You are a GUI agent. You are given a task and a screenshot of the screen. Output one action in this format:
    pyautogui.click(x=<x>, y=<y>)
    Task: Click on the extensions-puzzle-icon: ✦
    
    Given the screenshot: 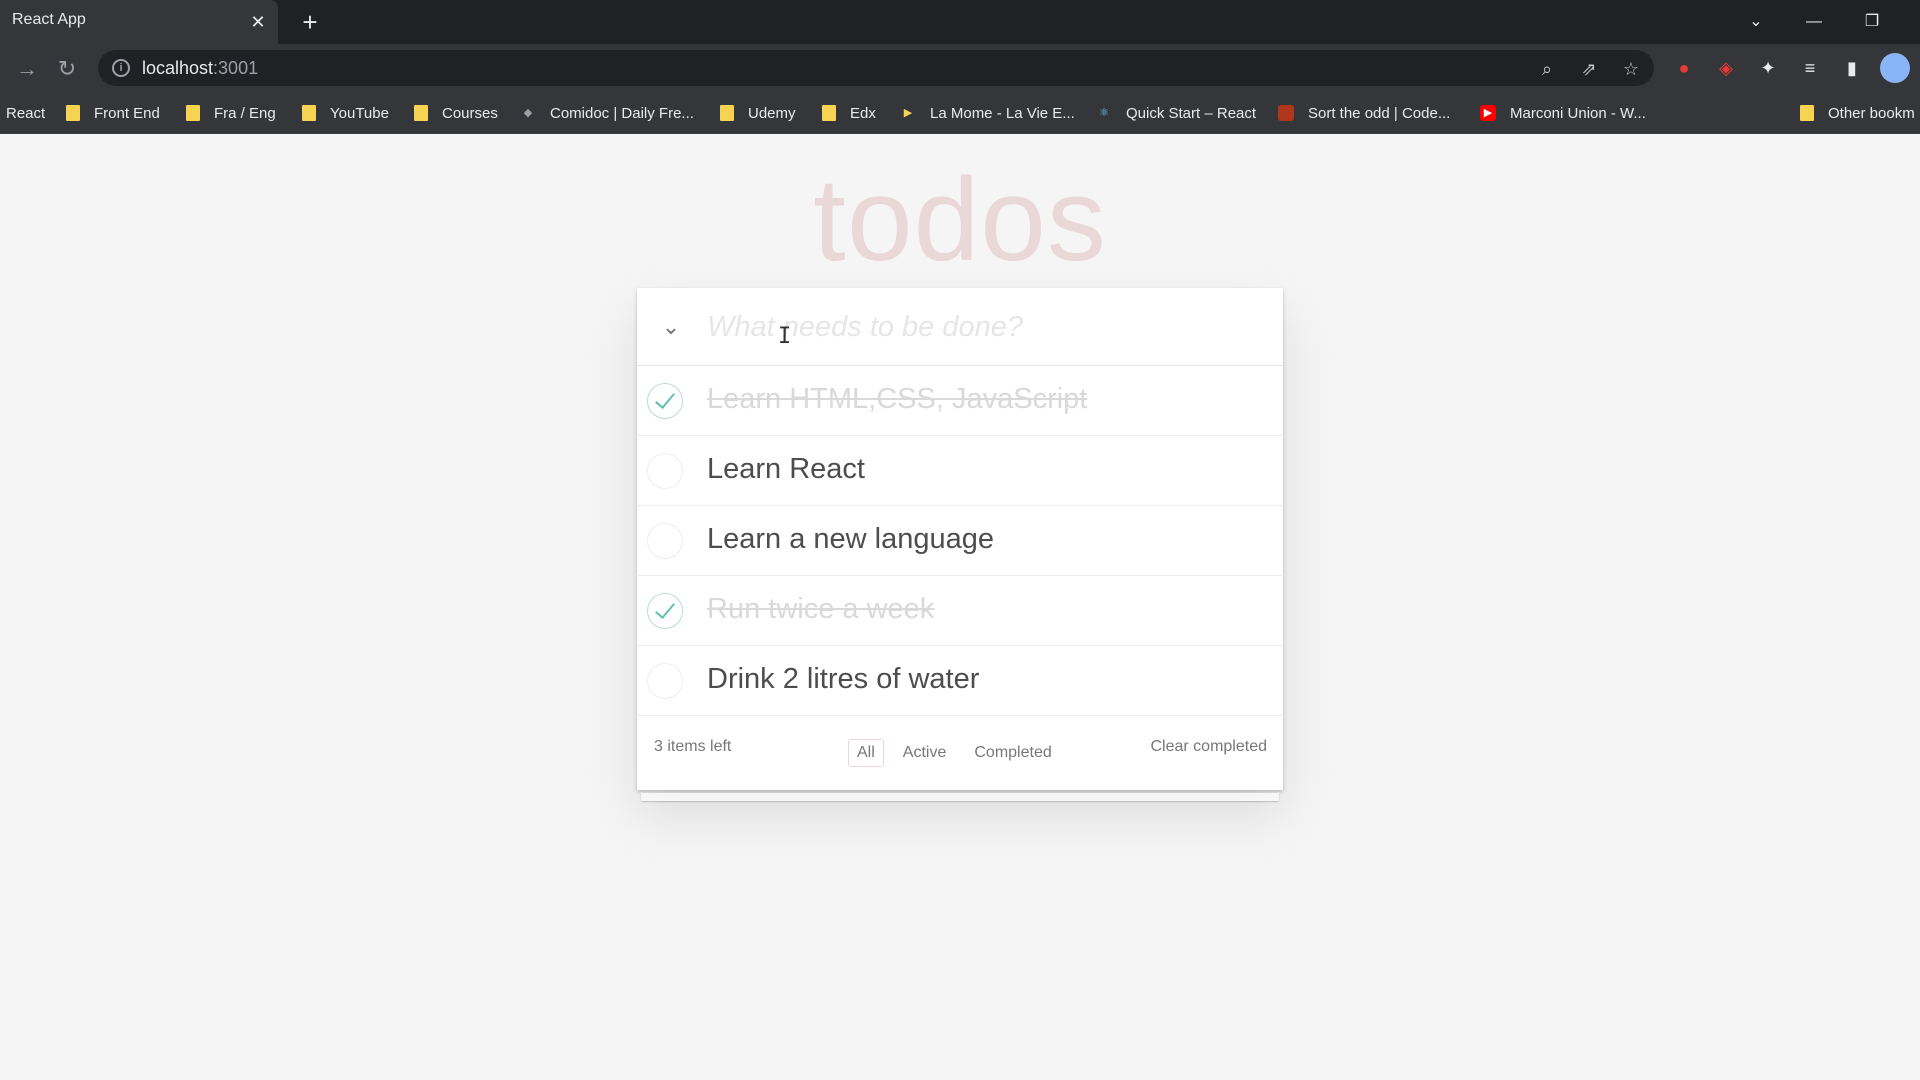 What is the action you would take?
    pyautogui.click(x=1768, y=68)
    